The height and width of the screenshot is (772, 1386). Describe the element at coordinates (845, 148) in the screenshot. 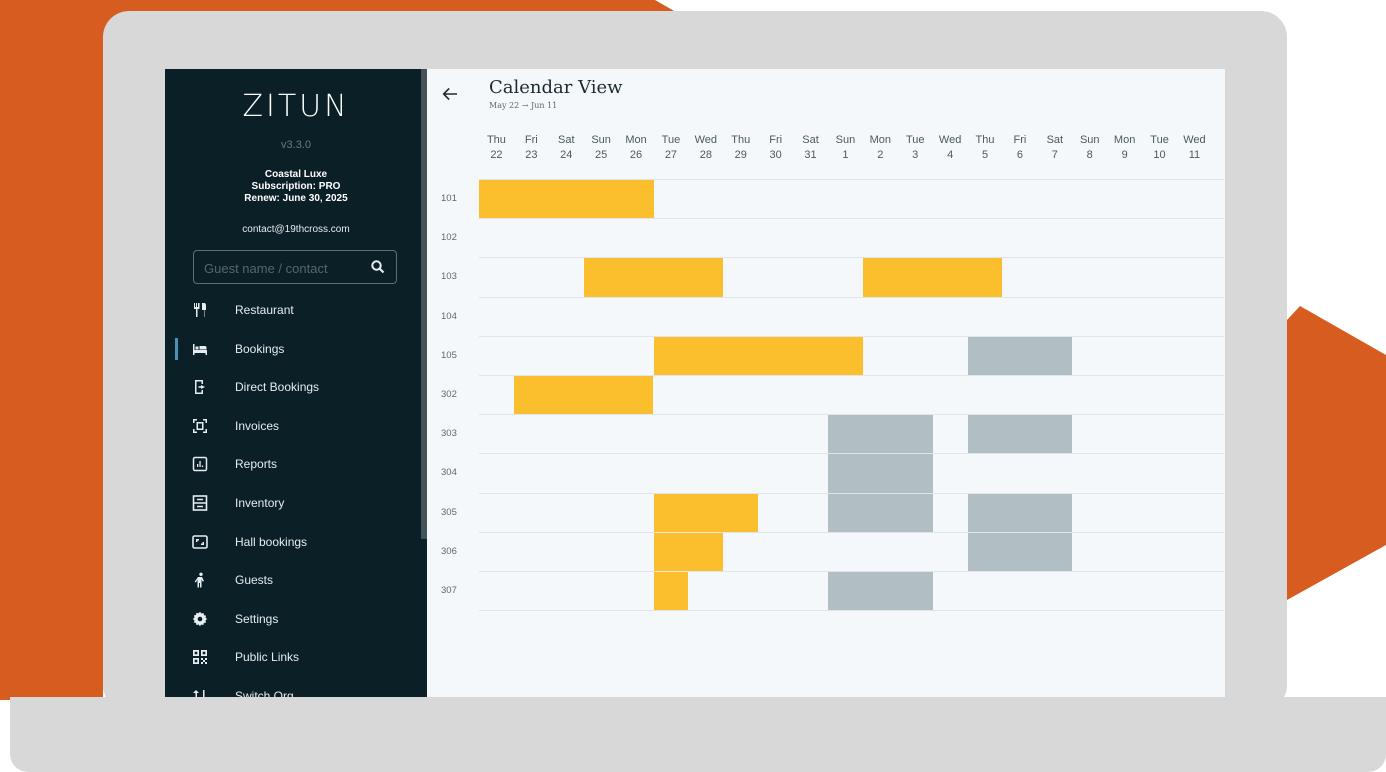

I see `day-header: Sun 1` at that location.